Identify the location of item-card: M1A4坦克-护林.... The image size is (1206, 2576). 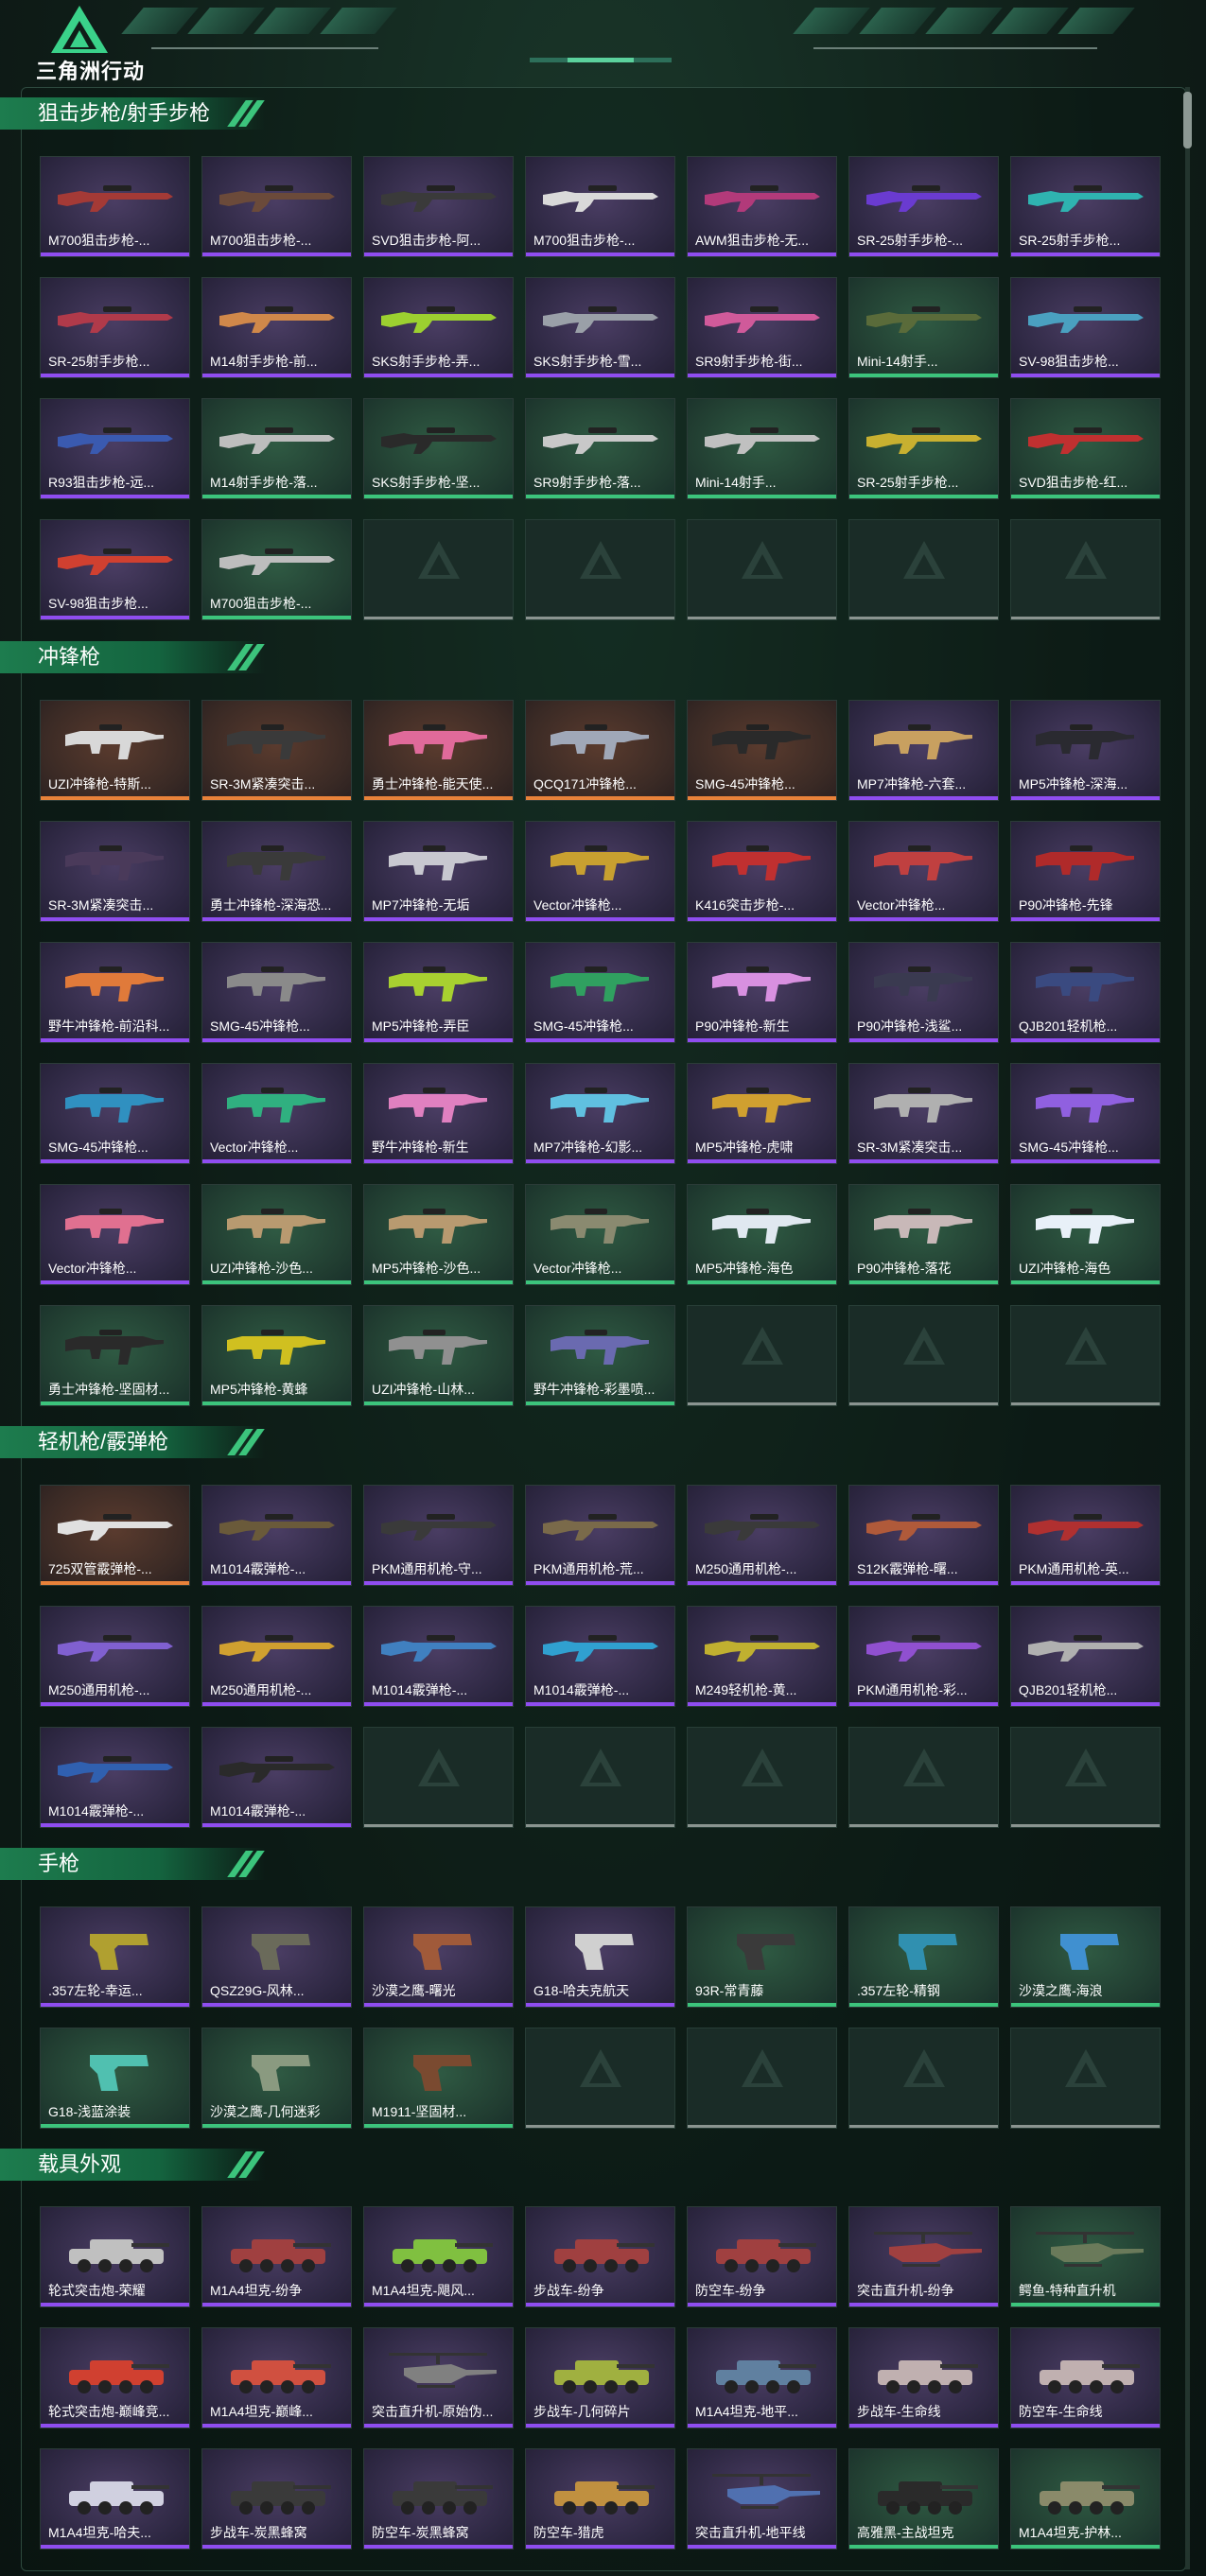
(1085, 2499).